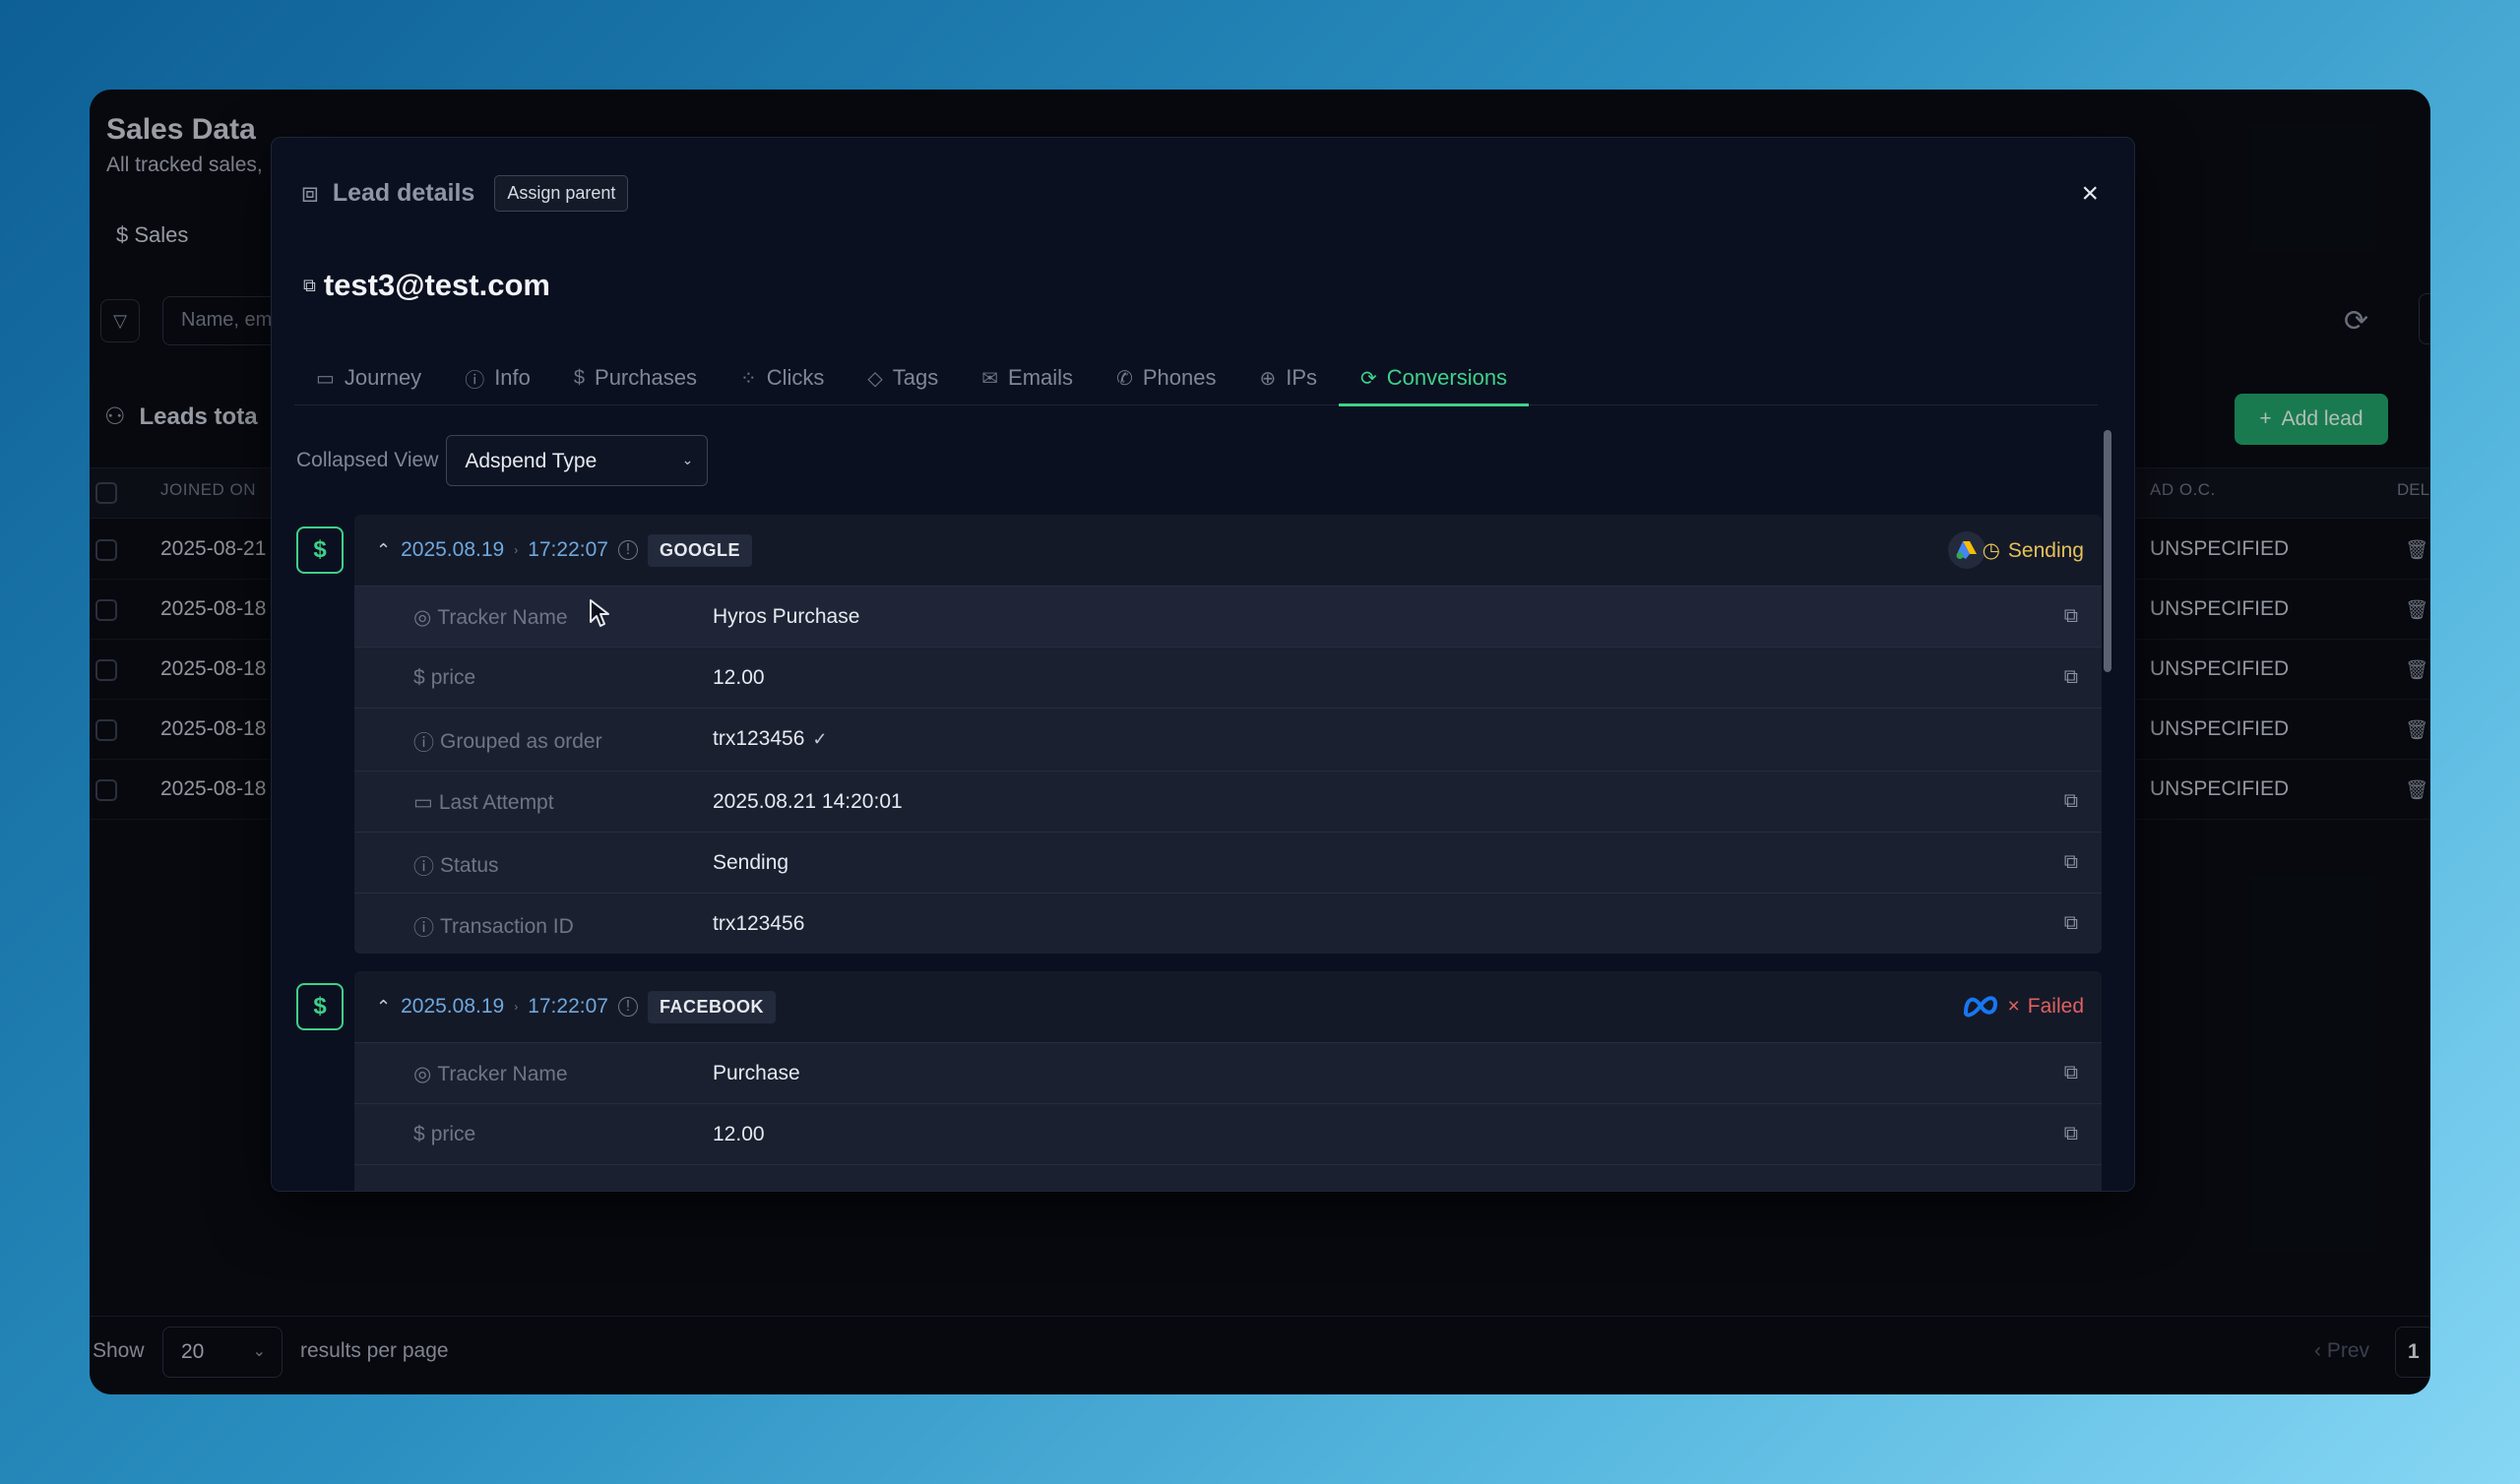 This screenshot has height=1484, width=2520. What do you see at coordinates (193, 1351) in the screenshot?
I see `per-page-value: 20` at bounding box center [193, 1351].